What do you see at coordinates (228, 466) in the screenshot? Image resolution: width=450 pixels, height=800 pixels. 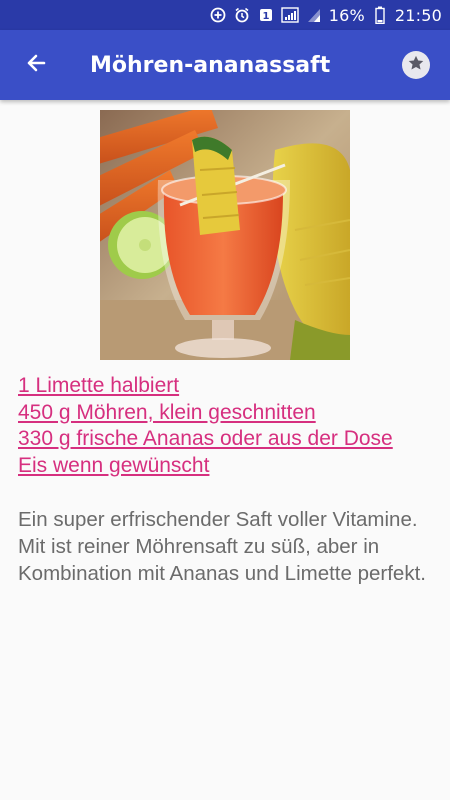 I see `ingredient-link: Eis wenn gewünscht` at bounding box center [228, 466].